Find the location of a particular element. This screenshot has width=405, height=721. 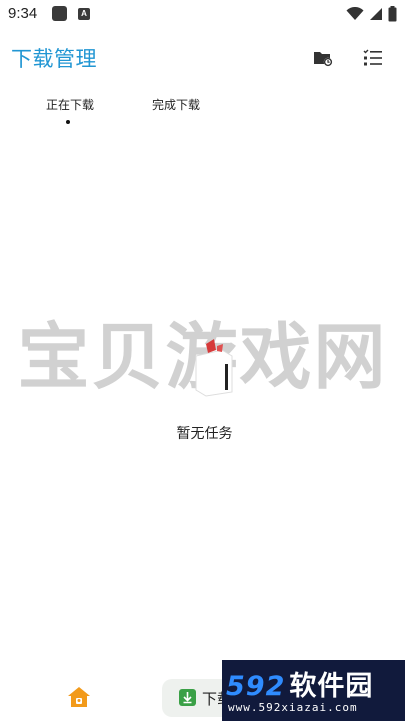

home-button is located at coordinates (79, 697).